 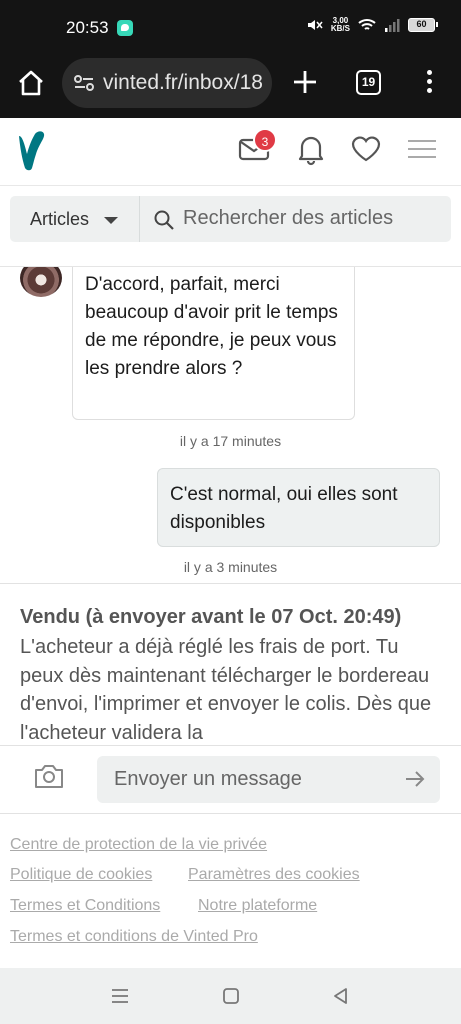 What do you see at coordinates (138, 845) in the screenshot?
I see `footer-link-privacy-center: Centre de protection de la vie privée` at bounding box center [138, 845].